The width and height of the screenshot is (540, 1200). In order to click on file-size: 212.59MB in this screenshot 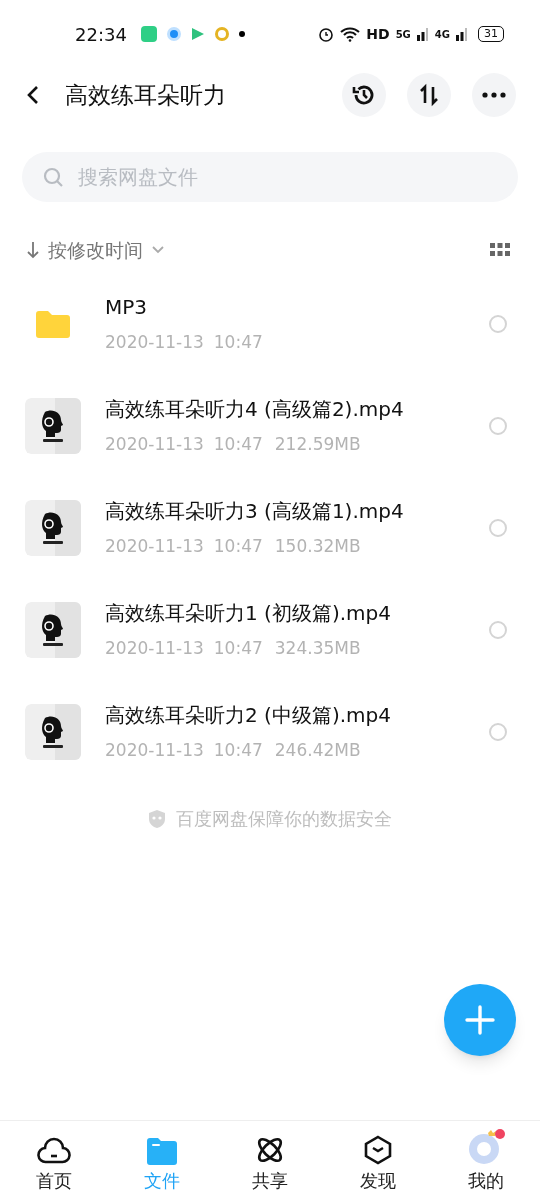, I will do `click(317, 445)`.